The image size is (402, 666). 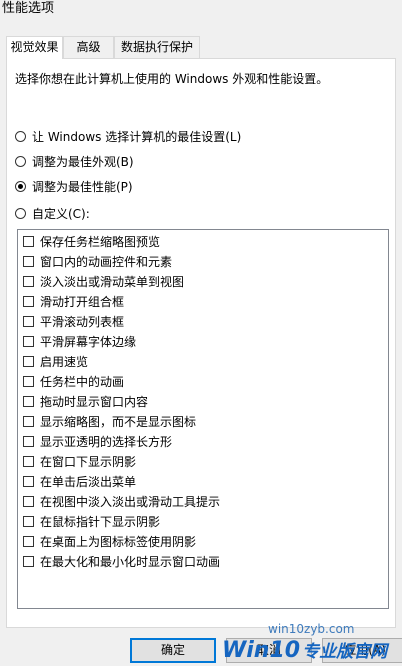 I want to click on list-item-label: 窗口内的动画控件和元素, so click(x=106, y=262).